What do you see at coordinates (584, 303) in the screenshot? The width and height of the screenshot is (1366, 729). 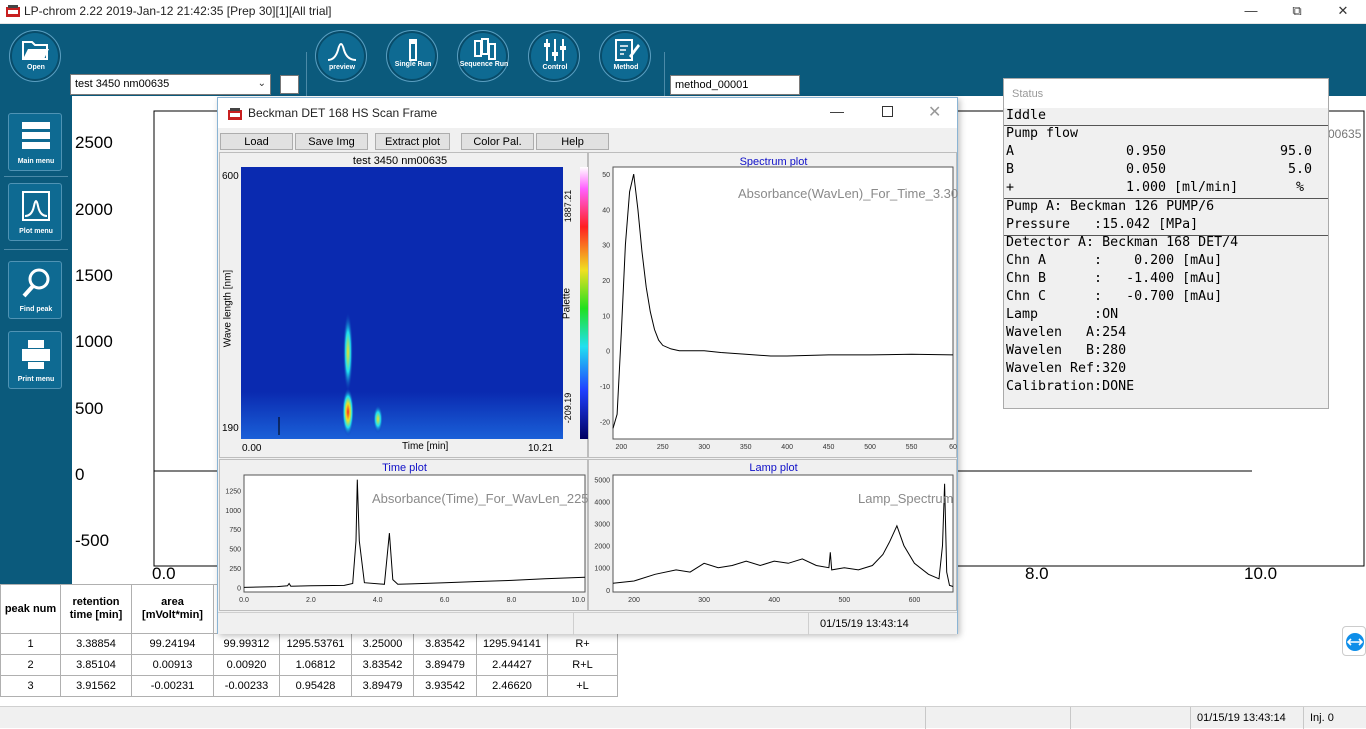 I see `color-palette-bar` at bounding box center [584, 303].